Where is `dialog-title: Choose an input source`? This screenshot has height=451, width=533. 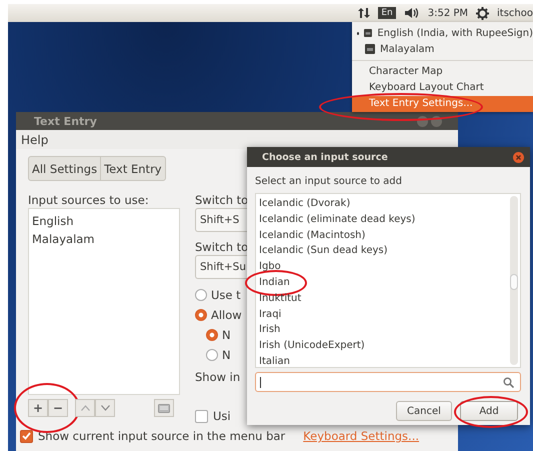 dialog-title: Choose an input source is located at coordinates (325, 157).